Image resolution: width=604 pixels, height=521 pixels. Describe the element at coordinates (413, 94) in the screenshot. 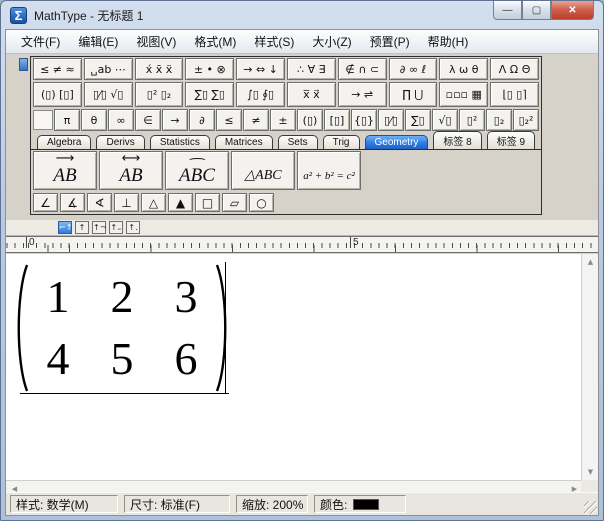

I see `product-set-templates-button: ∏ ⋃` at that location.